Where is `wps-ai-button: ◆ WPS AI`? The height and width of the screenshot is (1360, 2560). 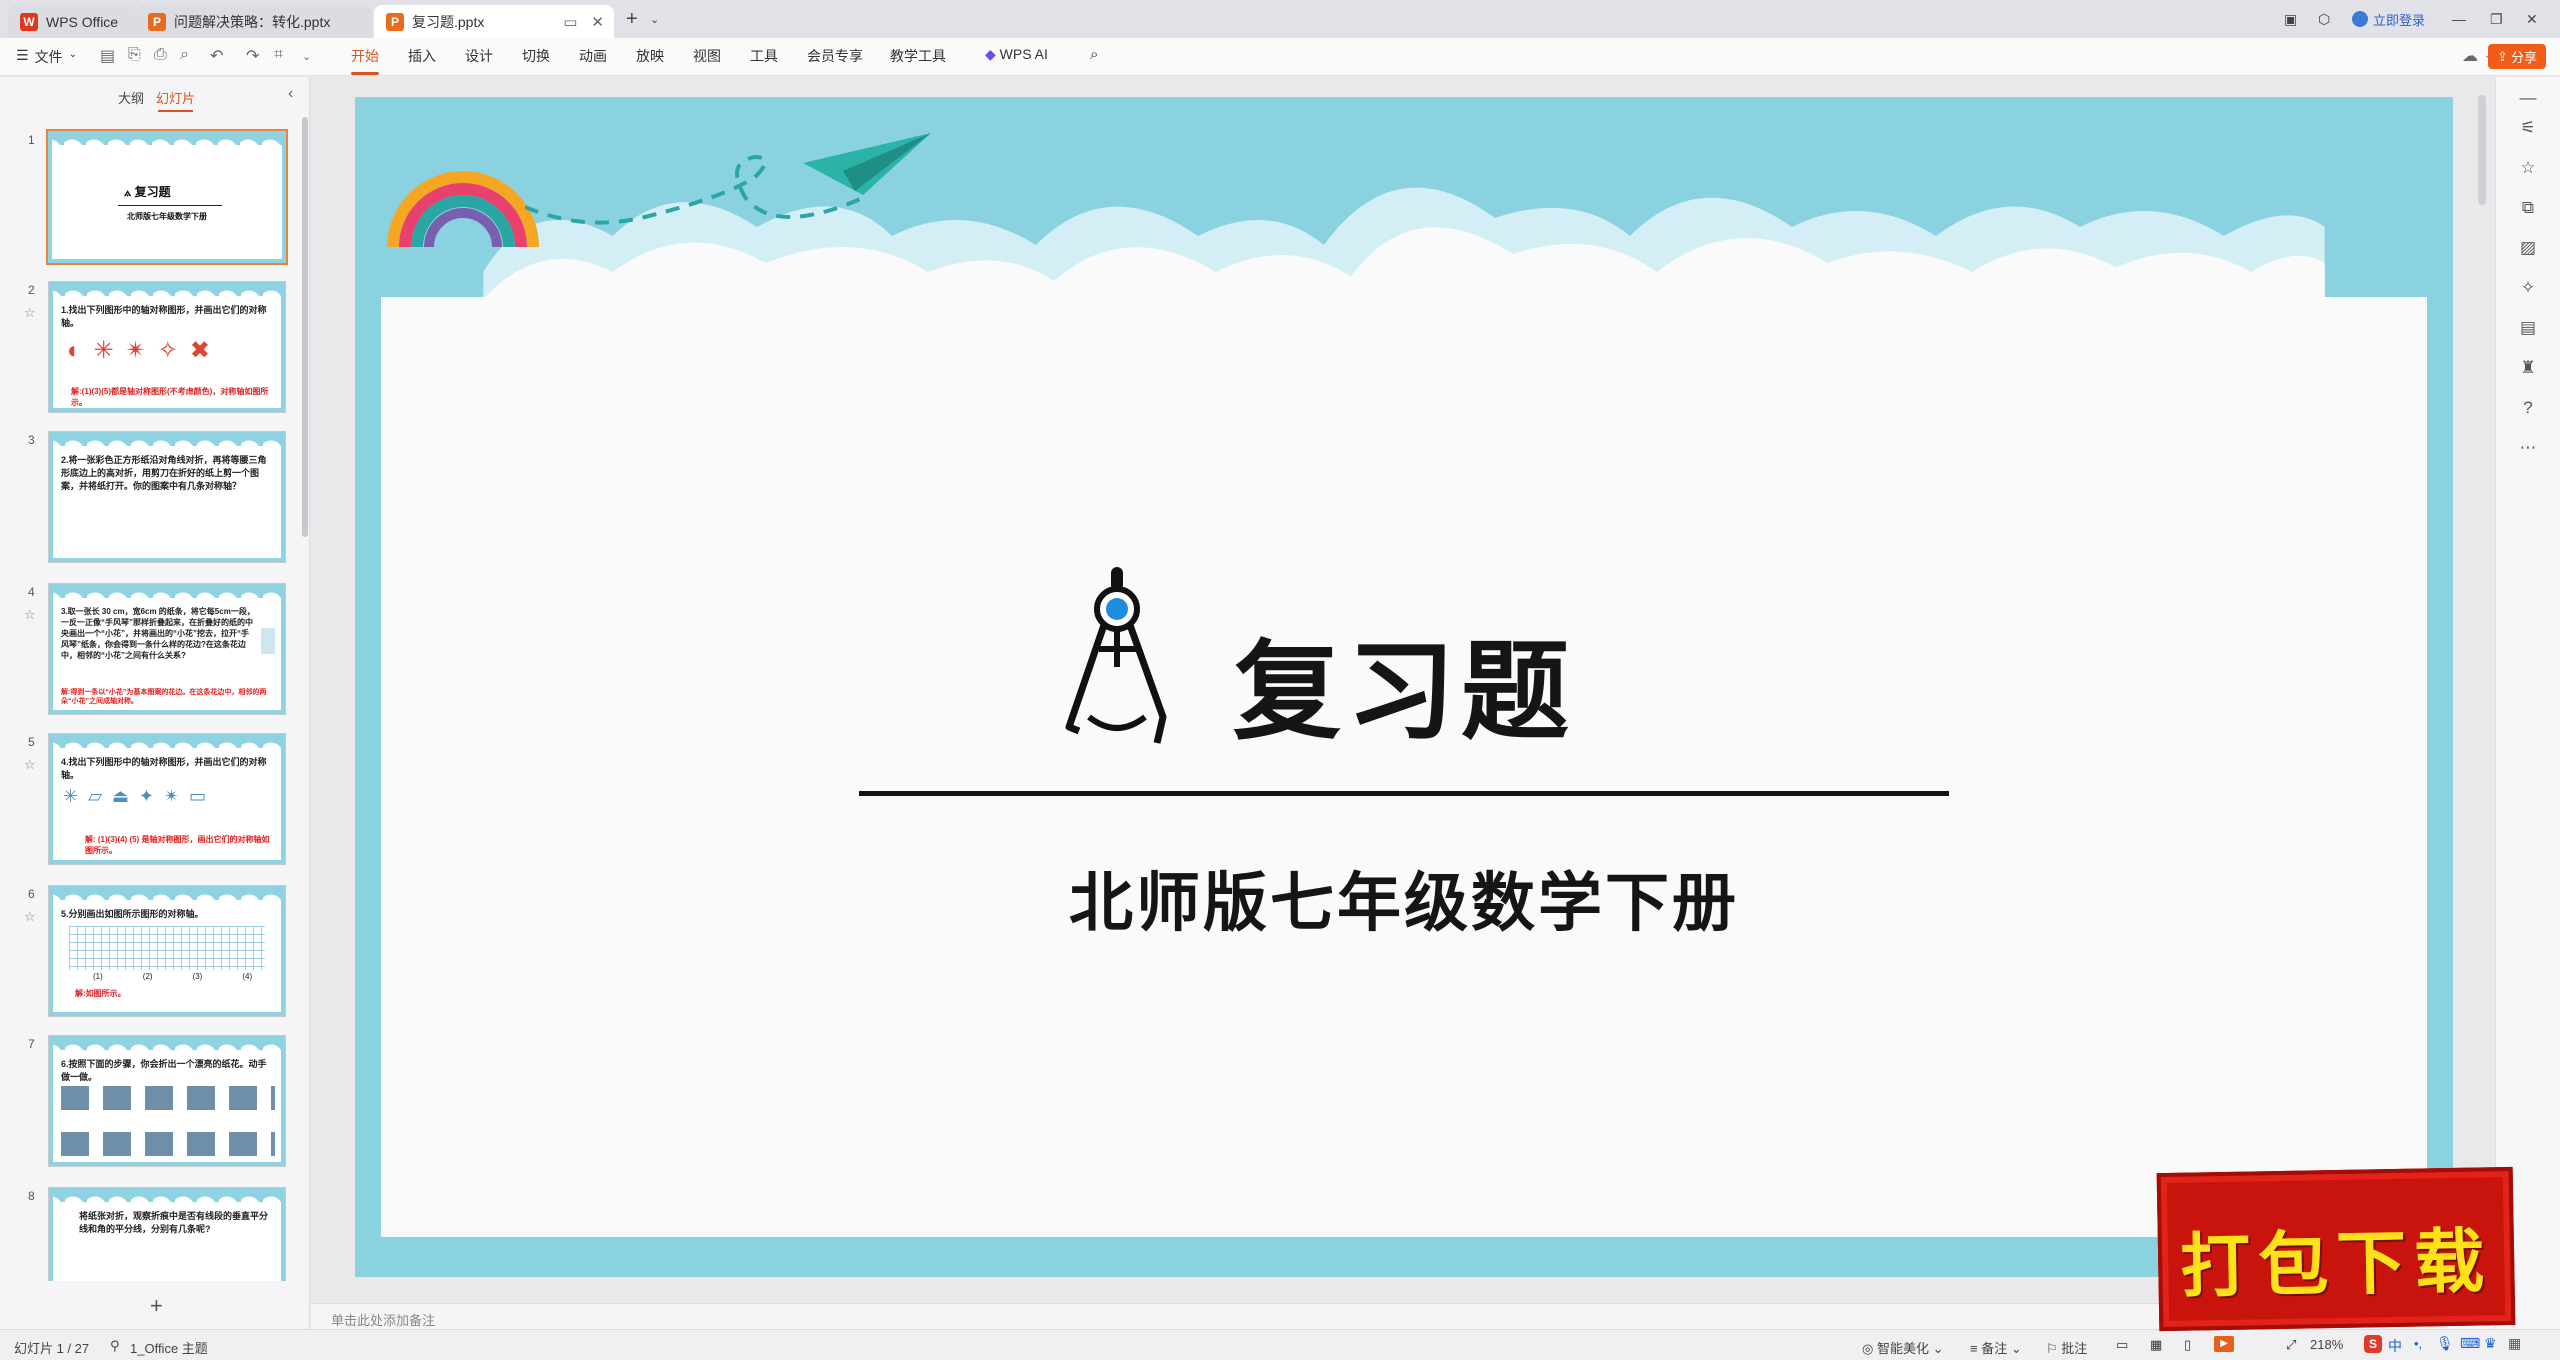
wps-ai-button: ◆ WPS AI is located at coordinates (1016, 54).